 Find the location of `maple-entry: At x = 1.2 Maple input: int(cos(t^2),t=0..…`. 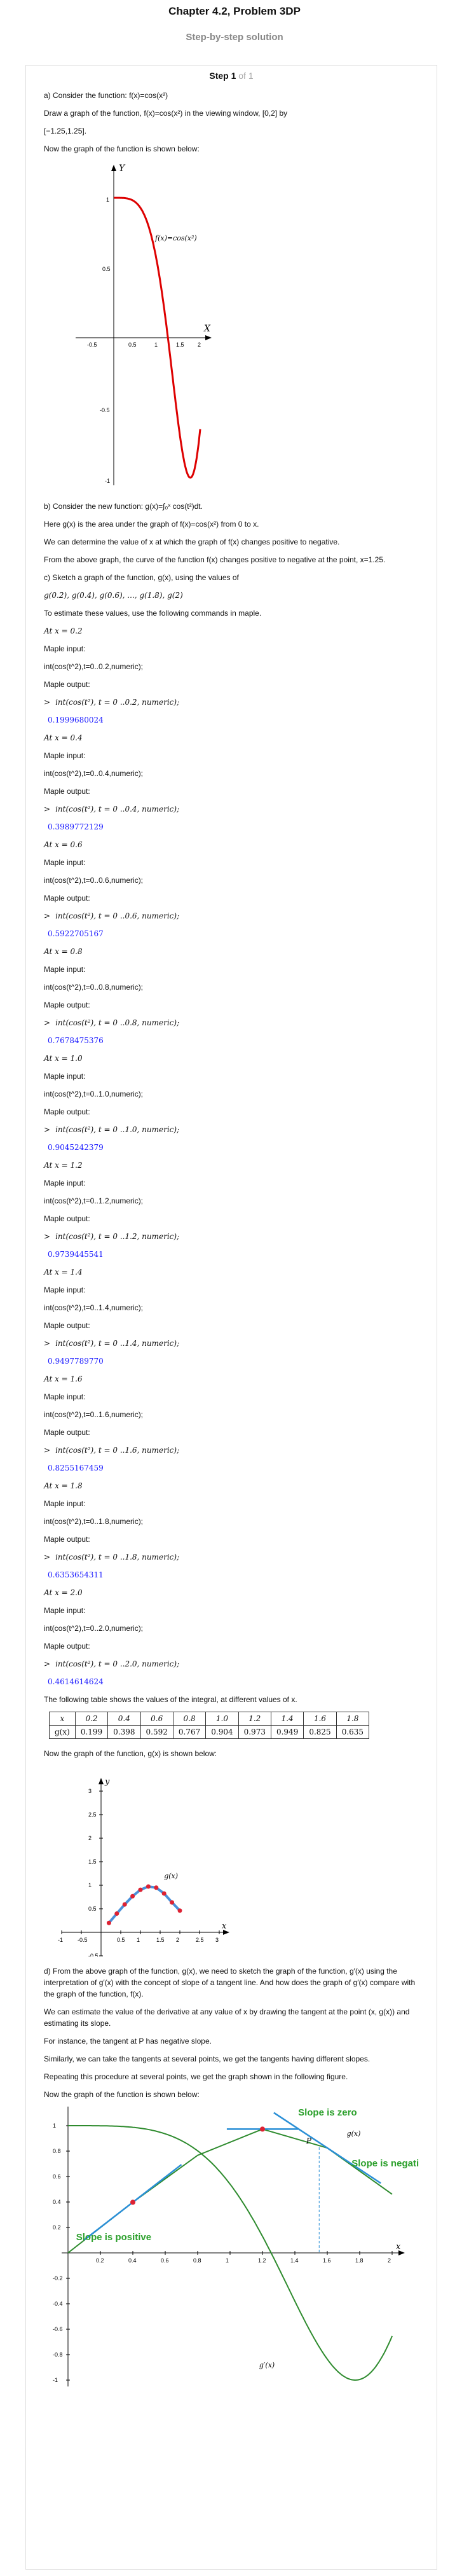

maple-entry: At x = 1.2 Maple input: int(cos(t^2),t=0..… is located at coordinates (231, 1210).